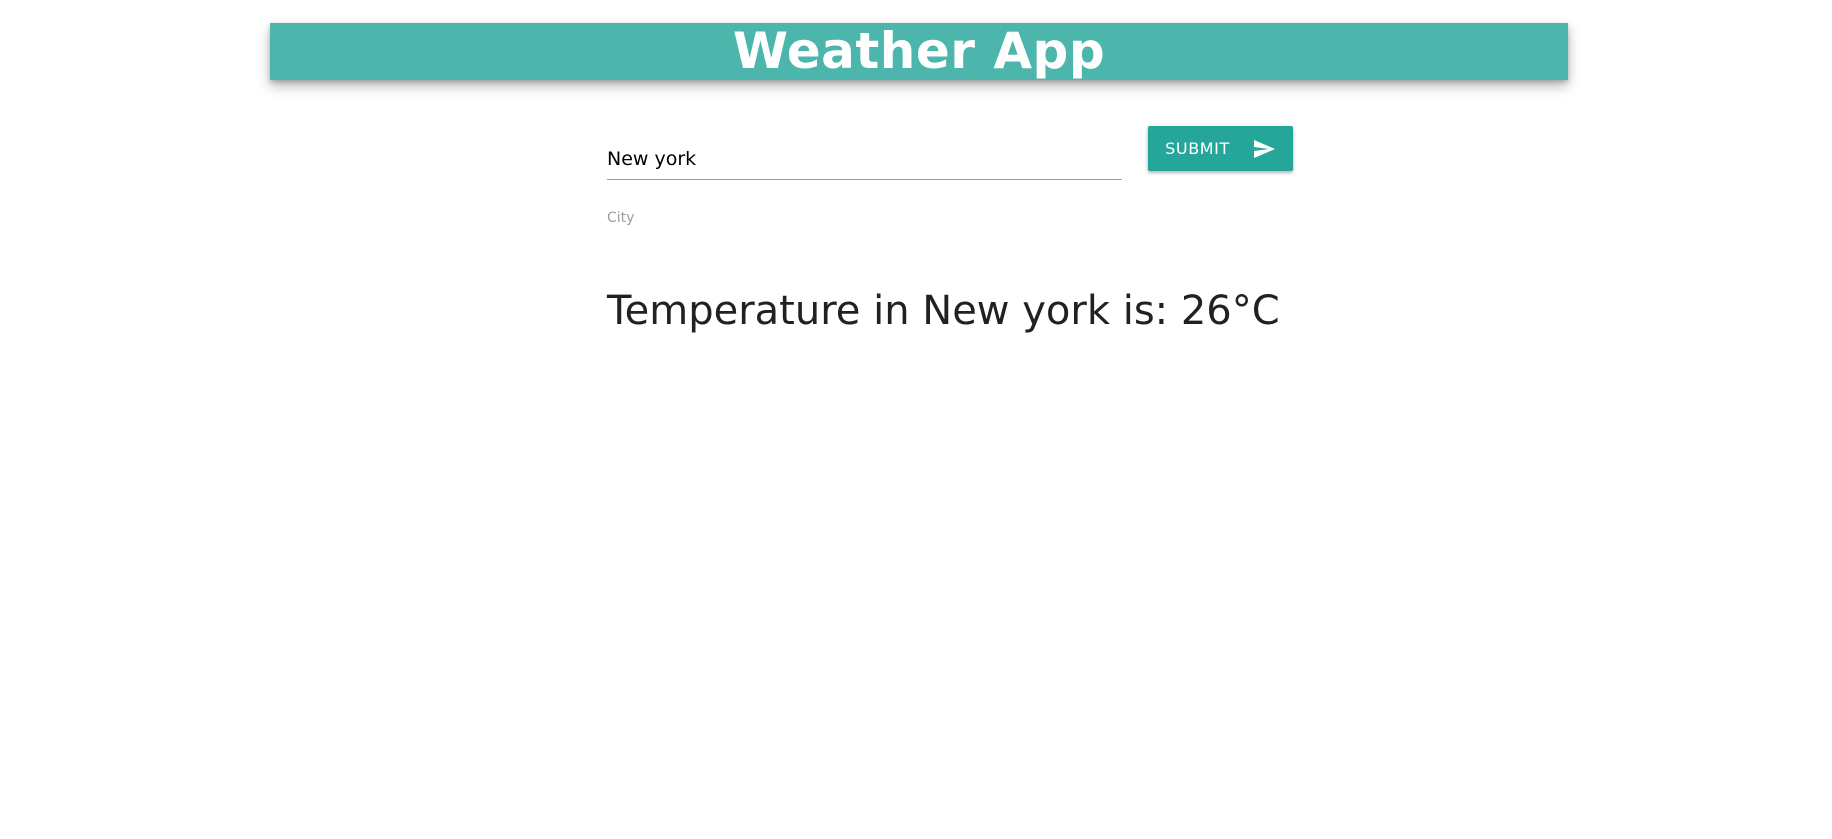 Image resolution: width=1832 pixels, height=839 pixels. What do you see at coordinates (1197, 148) in the screenshot?
I see `submit-button-label: SUBMIT` at bounding box center [1197, 148].